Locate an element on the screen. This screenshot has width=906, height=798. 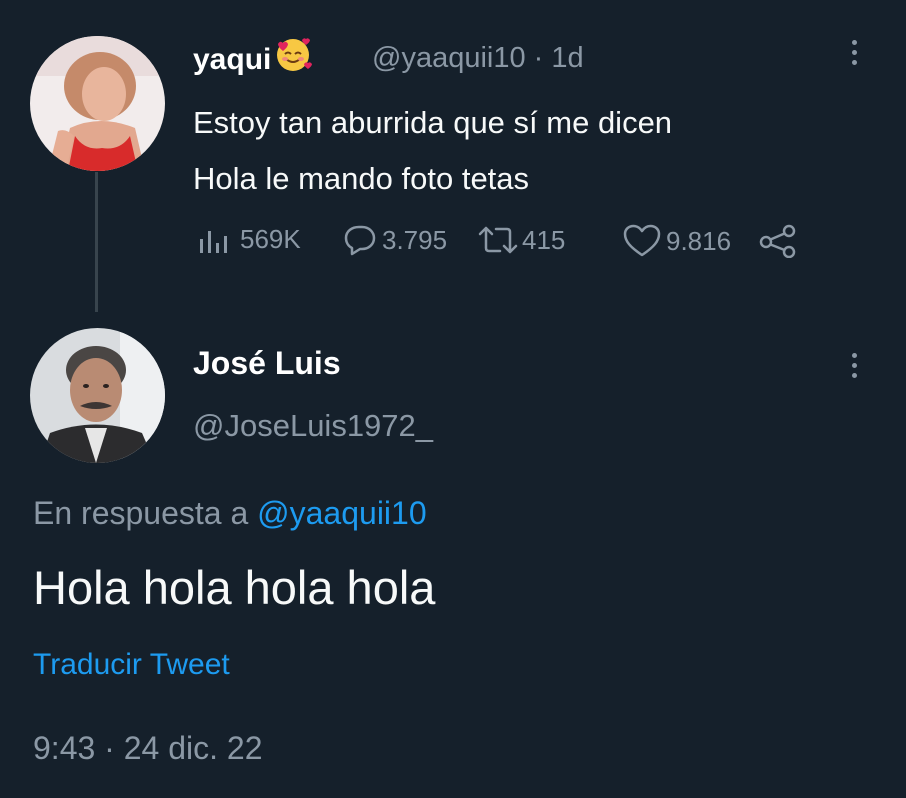
retweet-count: 415 is located at coordinates (544, 239).